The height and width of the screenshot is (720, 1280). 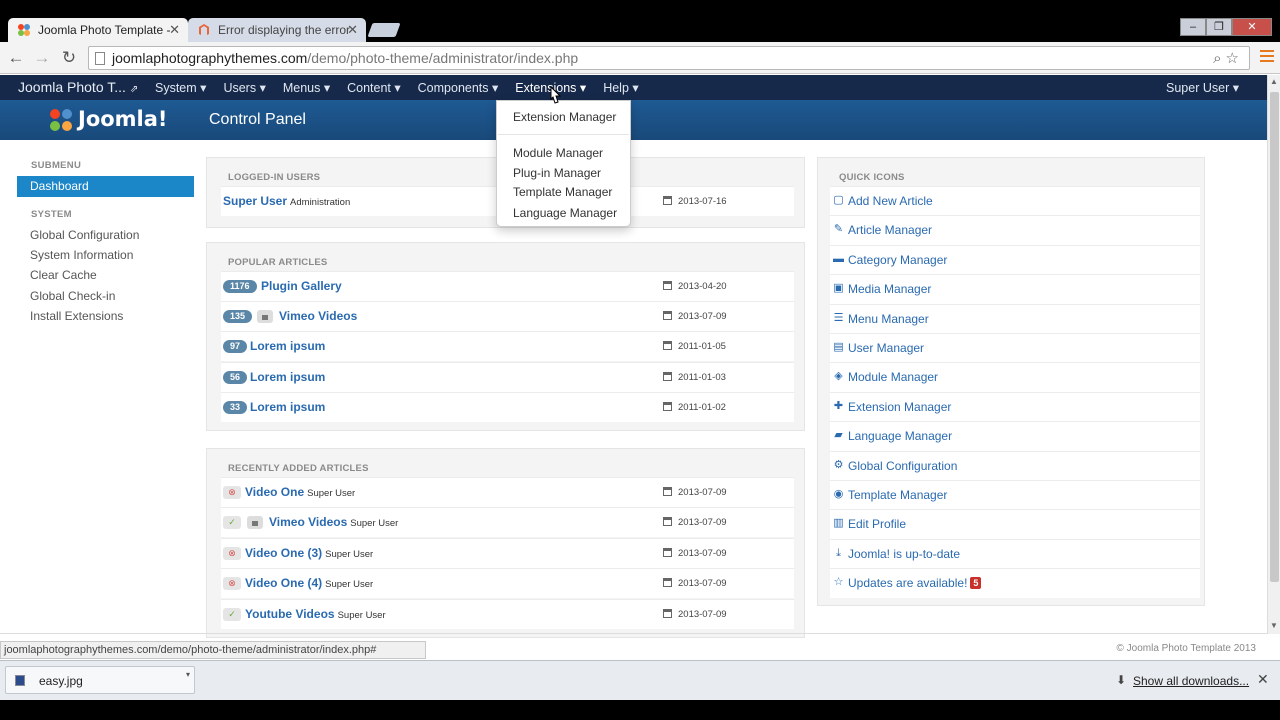 What do you see at coordinates (1015, 348) in the screenshot?
I see `quick-icon-item: ▤ User Manager` at bounding box center [1015, 348].